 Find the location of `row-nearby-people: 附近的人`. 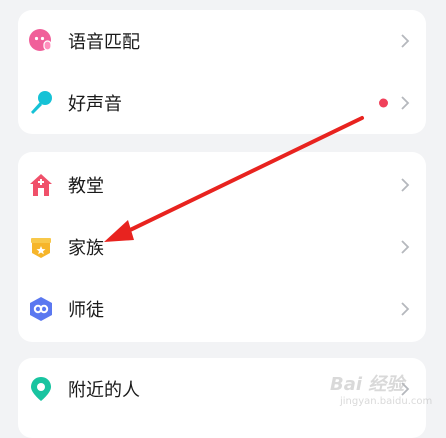

row-nearby-people: 附近的人 is located at coordinates (222, 389).